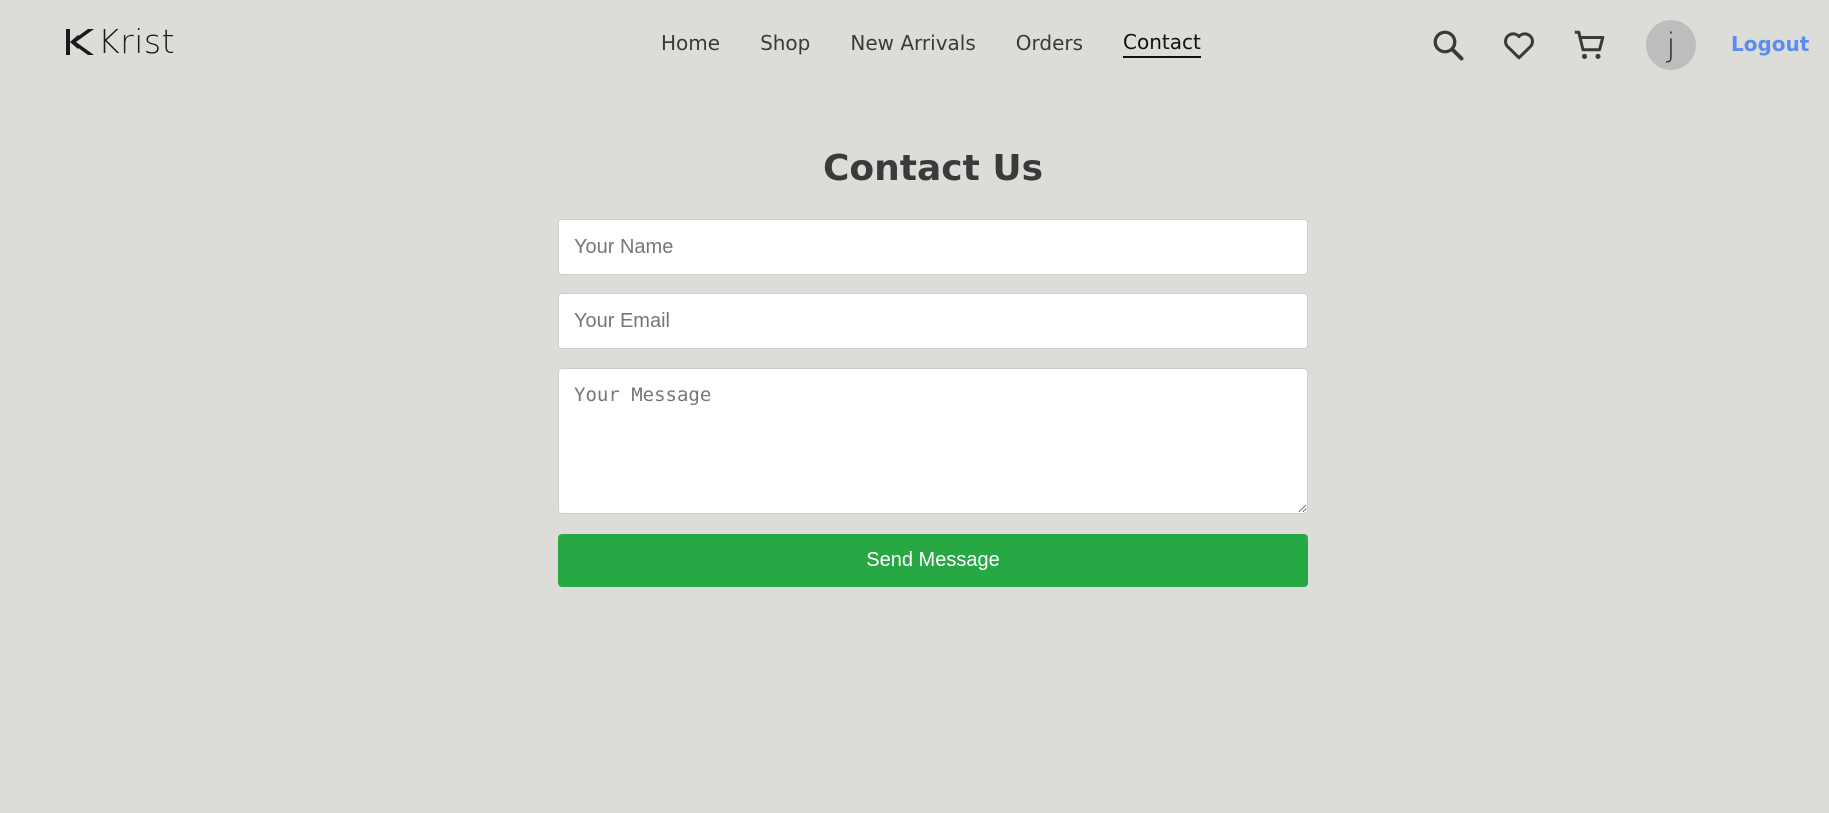  Describe the element at coordinates (1671, 45) in the screenshot. I see `user-avatar: j` at that location.